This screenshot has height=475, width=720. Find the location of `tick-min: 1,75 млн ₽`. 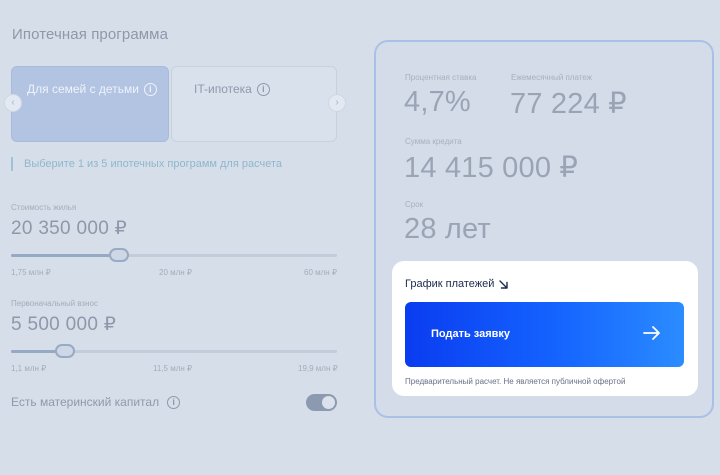

tick-min: 1,75 млн ₽ is located at coordinates (31, 272).